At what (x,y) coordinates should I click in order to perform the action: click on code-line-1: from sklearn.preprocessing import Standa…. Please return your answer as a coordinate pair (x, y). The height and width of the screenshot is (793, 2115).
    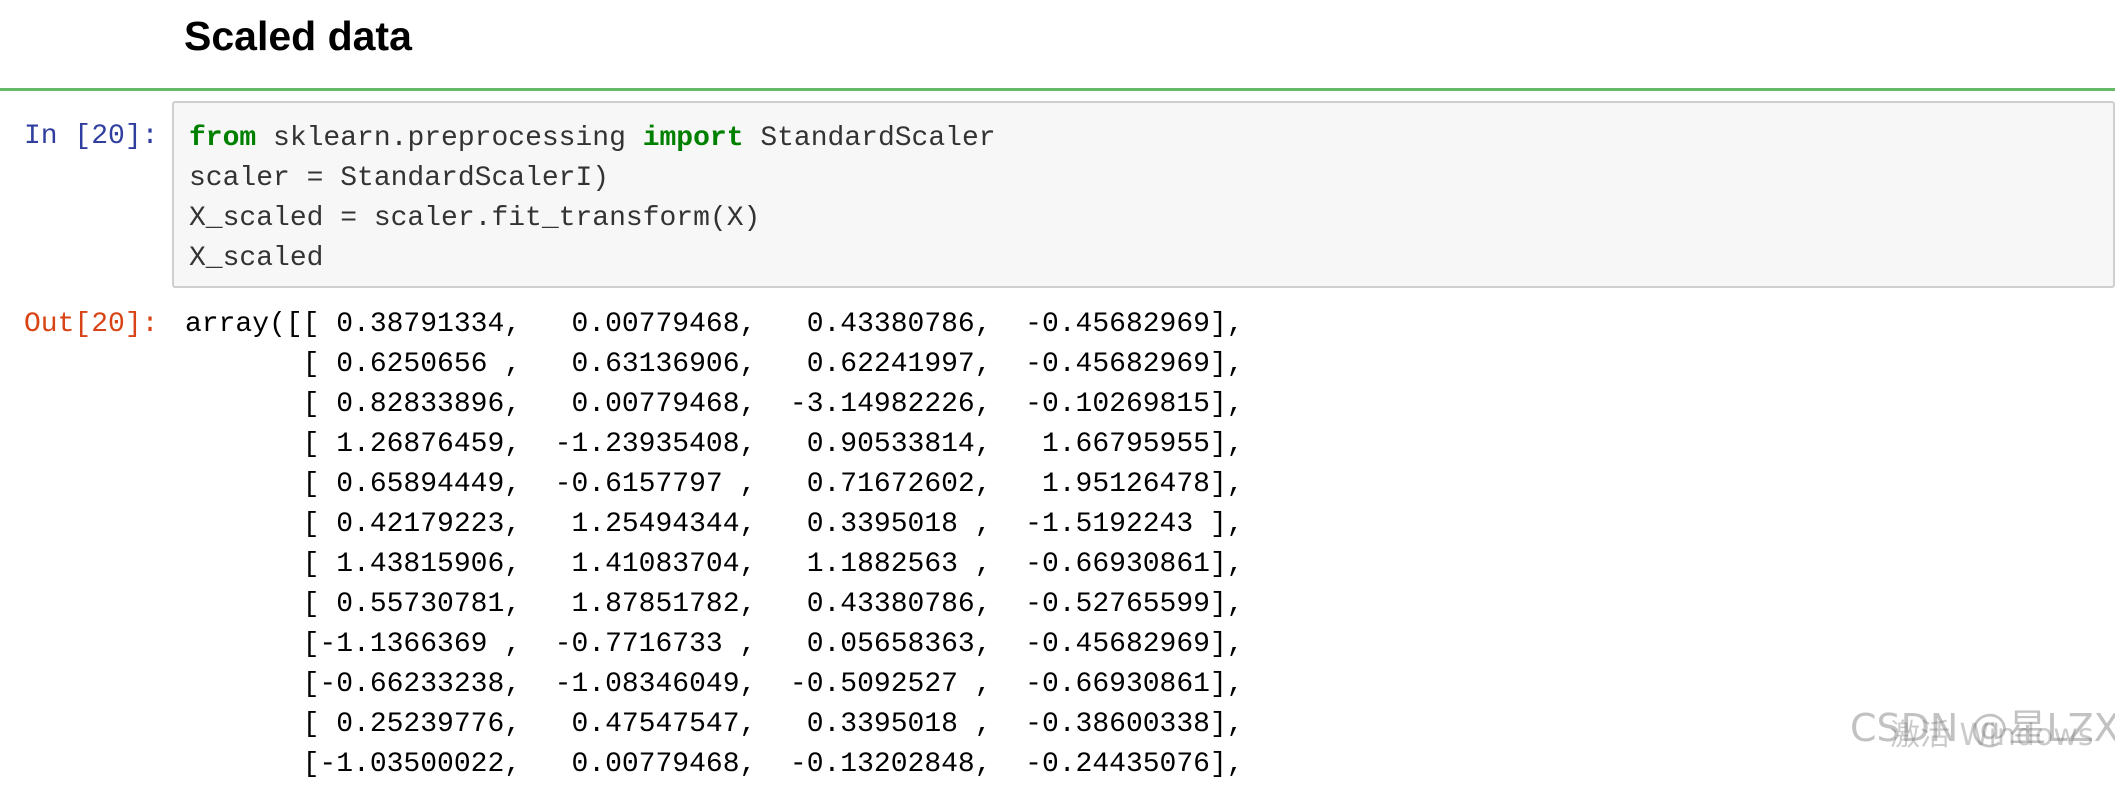
    Looking at the image, I should click on (592, 139).